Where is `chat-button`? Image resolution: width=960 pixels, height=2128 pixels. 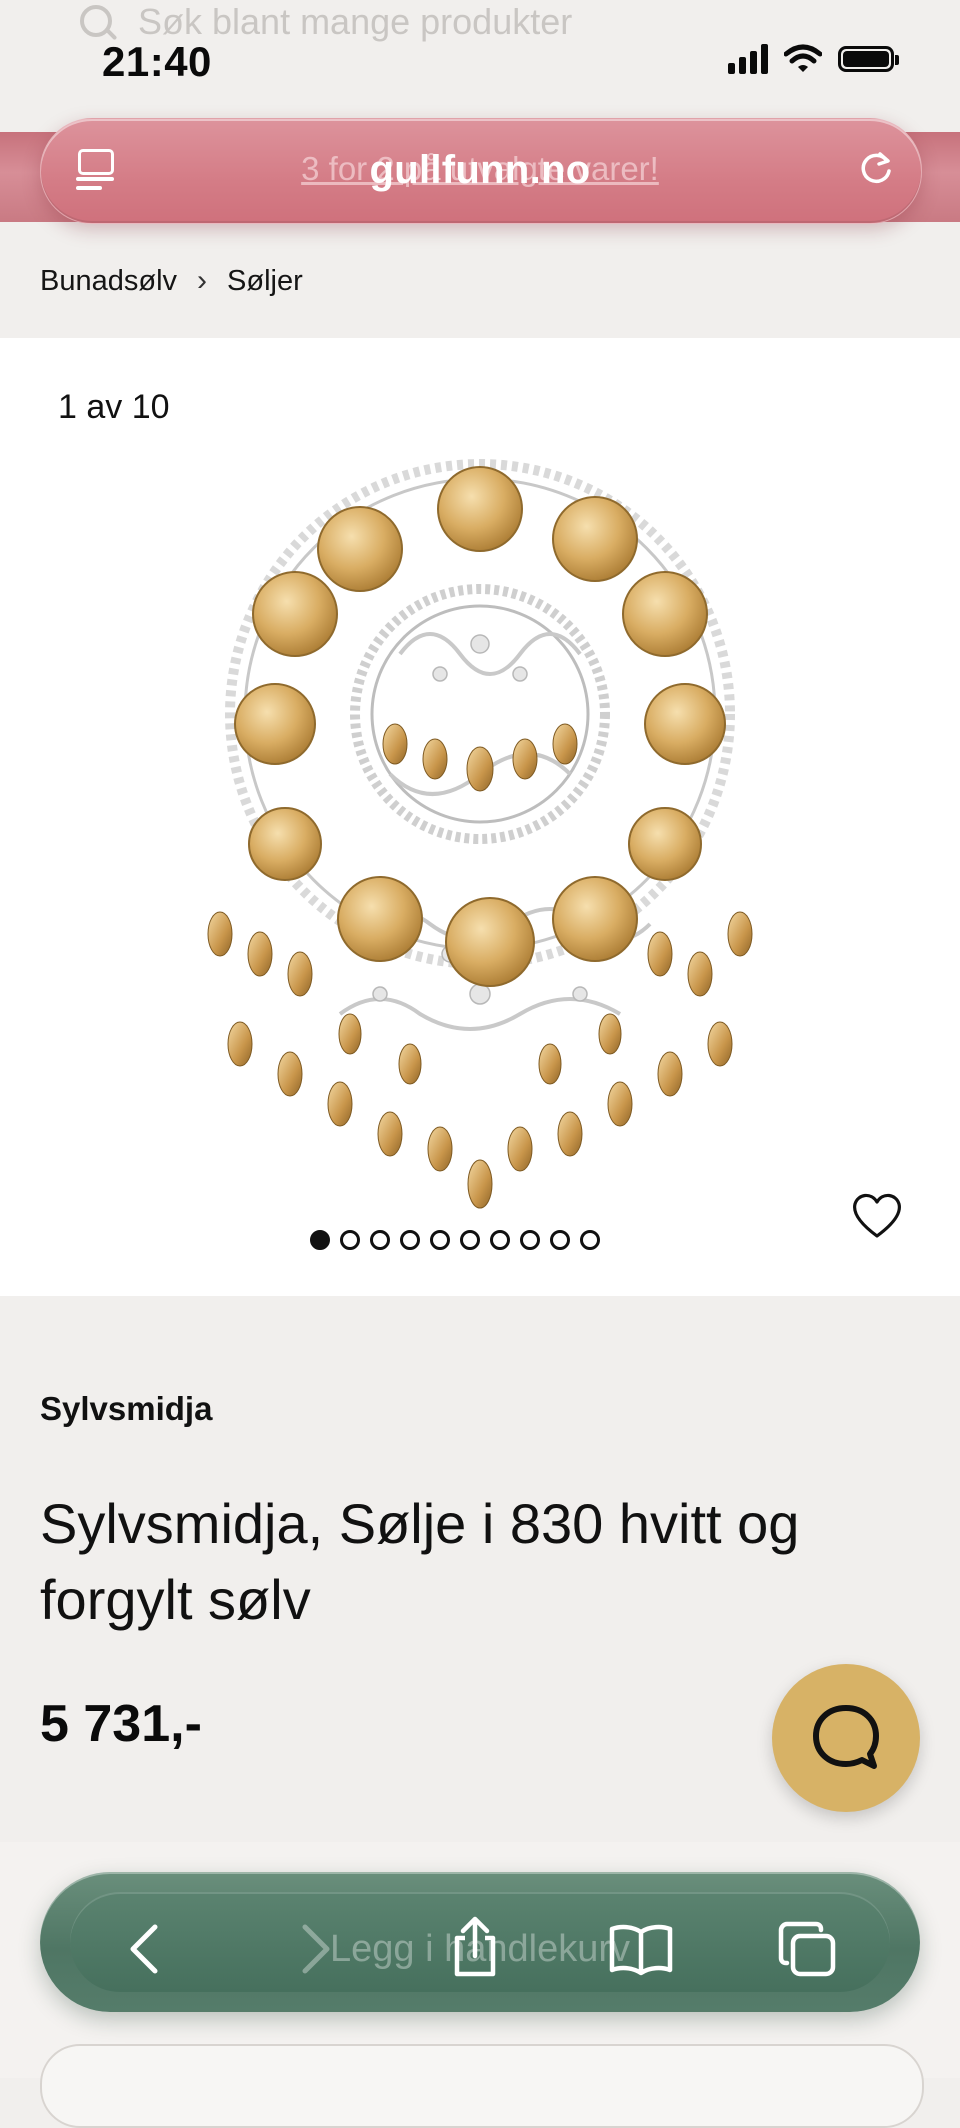
chat-button is located at coordinates (846, 1738).